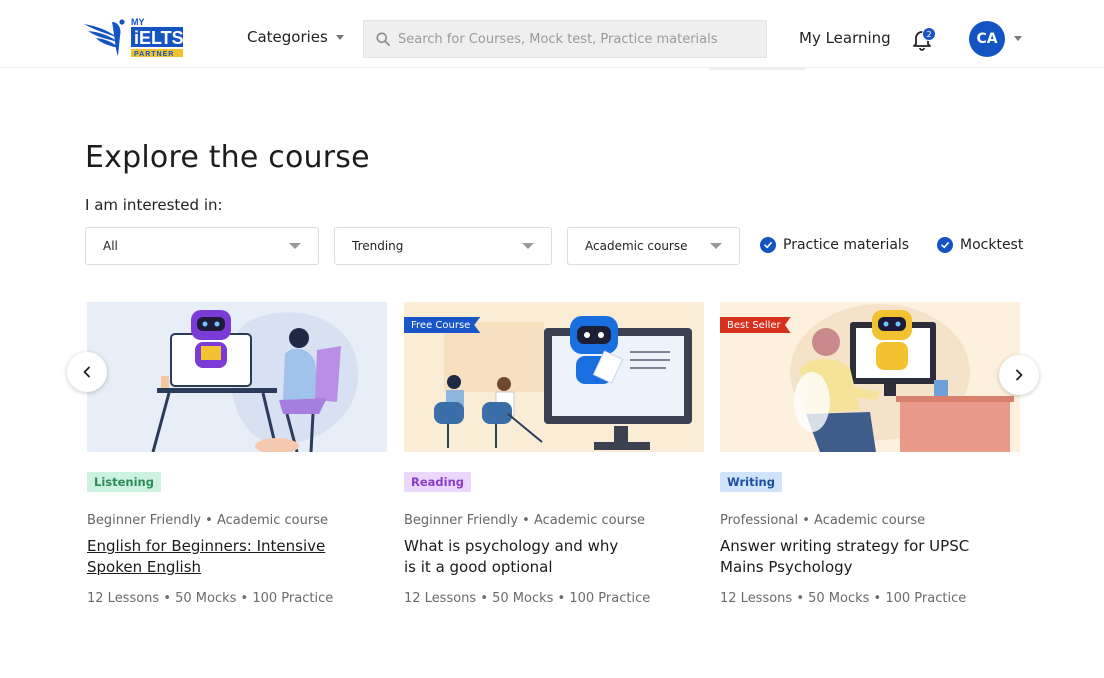 This screenshot has height=678, width=1104. Describe the element at coordinates (578, 39) in the screenshot. I see `search-input` at that location.